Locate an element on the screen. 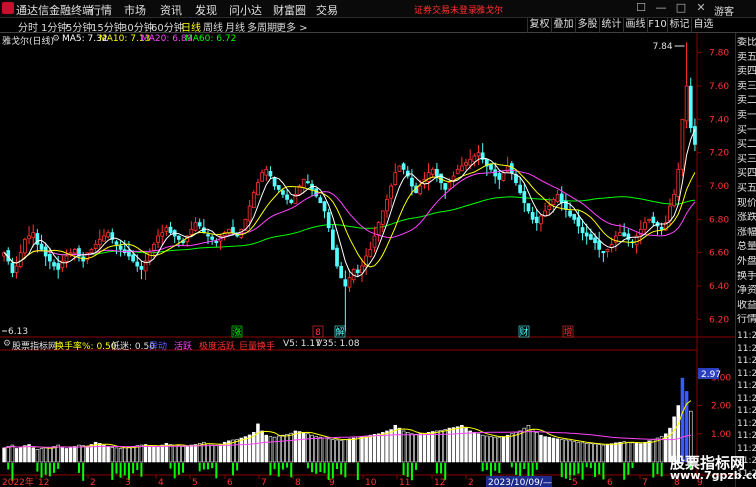 This screenshot has width=756, height=487. close-icon: ✕ is located at coordinates (701, 8).